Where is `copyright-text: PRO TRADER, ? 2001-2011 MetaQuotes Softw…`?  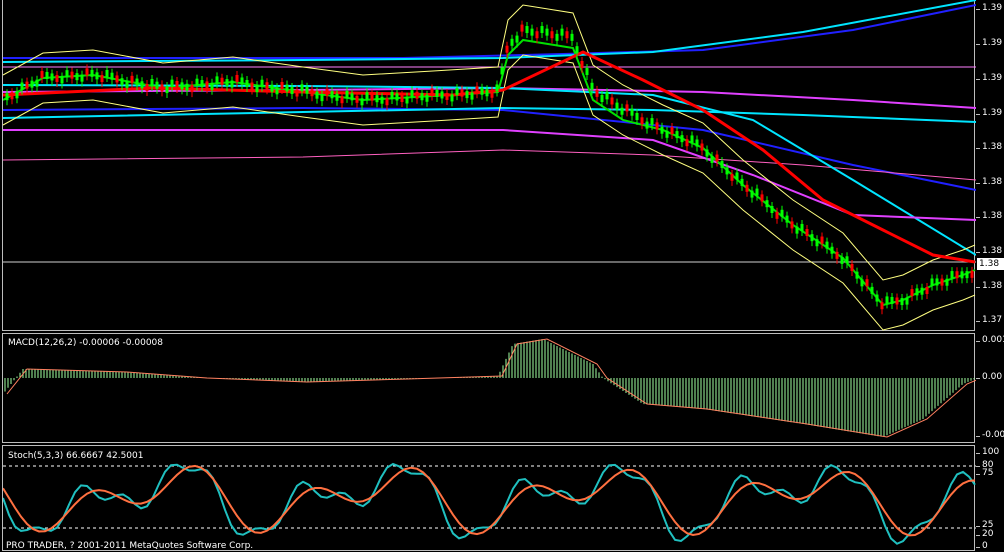
copyright-text: PRO TRADER, ? 2001-2011 MetaQuotes Softw… is located at coordinates (130, 546).